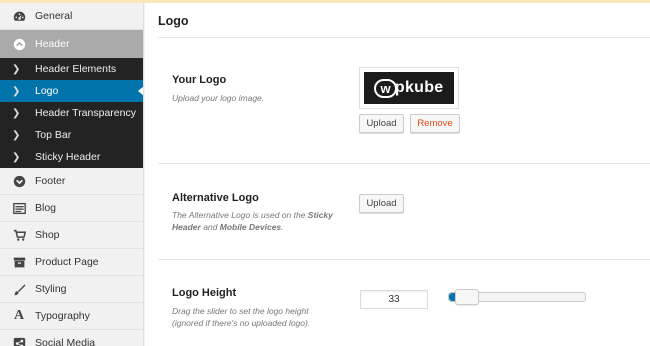 This screenshot has width=650, height=346. Describe the element at coordinates (76, 69) in the screenshot. I see `subitem-label: Header Elements` at that location.